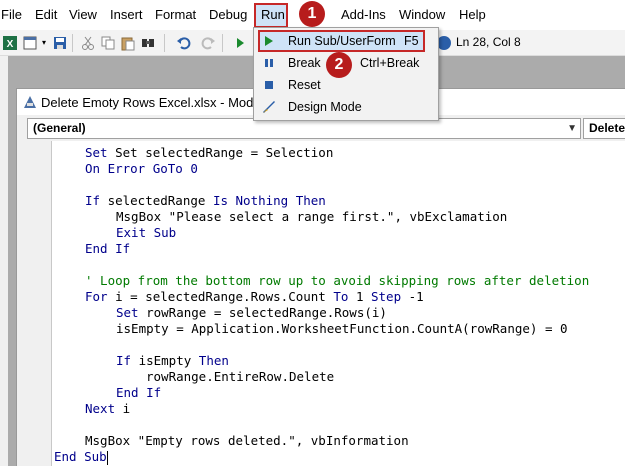  I want to click on procedure-combo-value: Delete, so click(607, 128).